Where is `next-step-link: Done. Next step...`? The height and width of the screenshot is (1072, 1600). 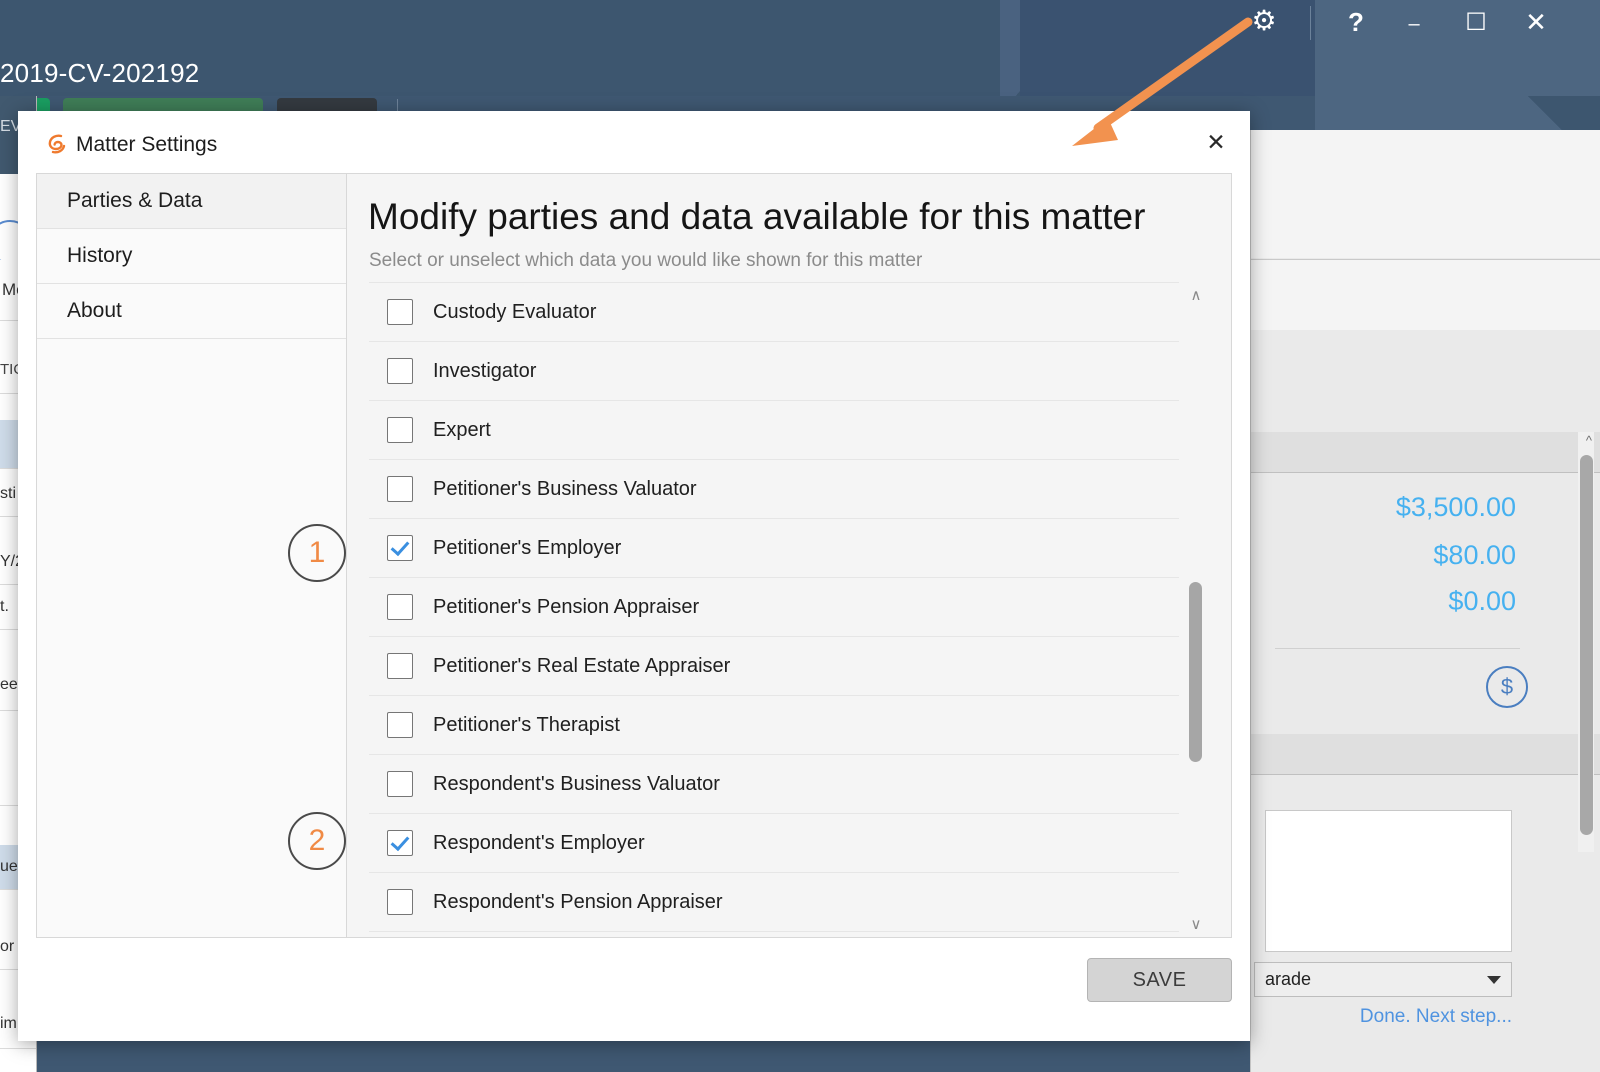
next-step-link: Done. Next step... is located at coordinates (1436, 1017).